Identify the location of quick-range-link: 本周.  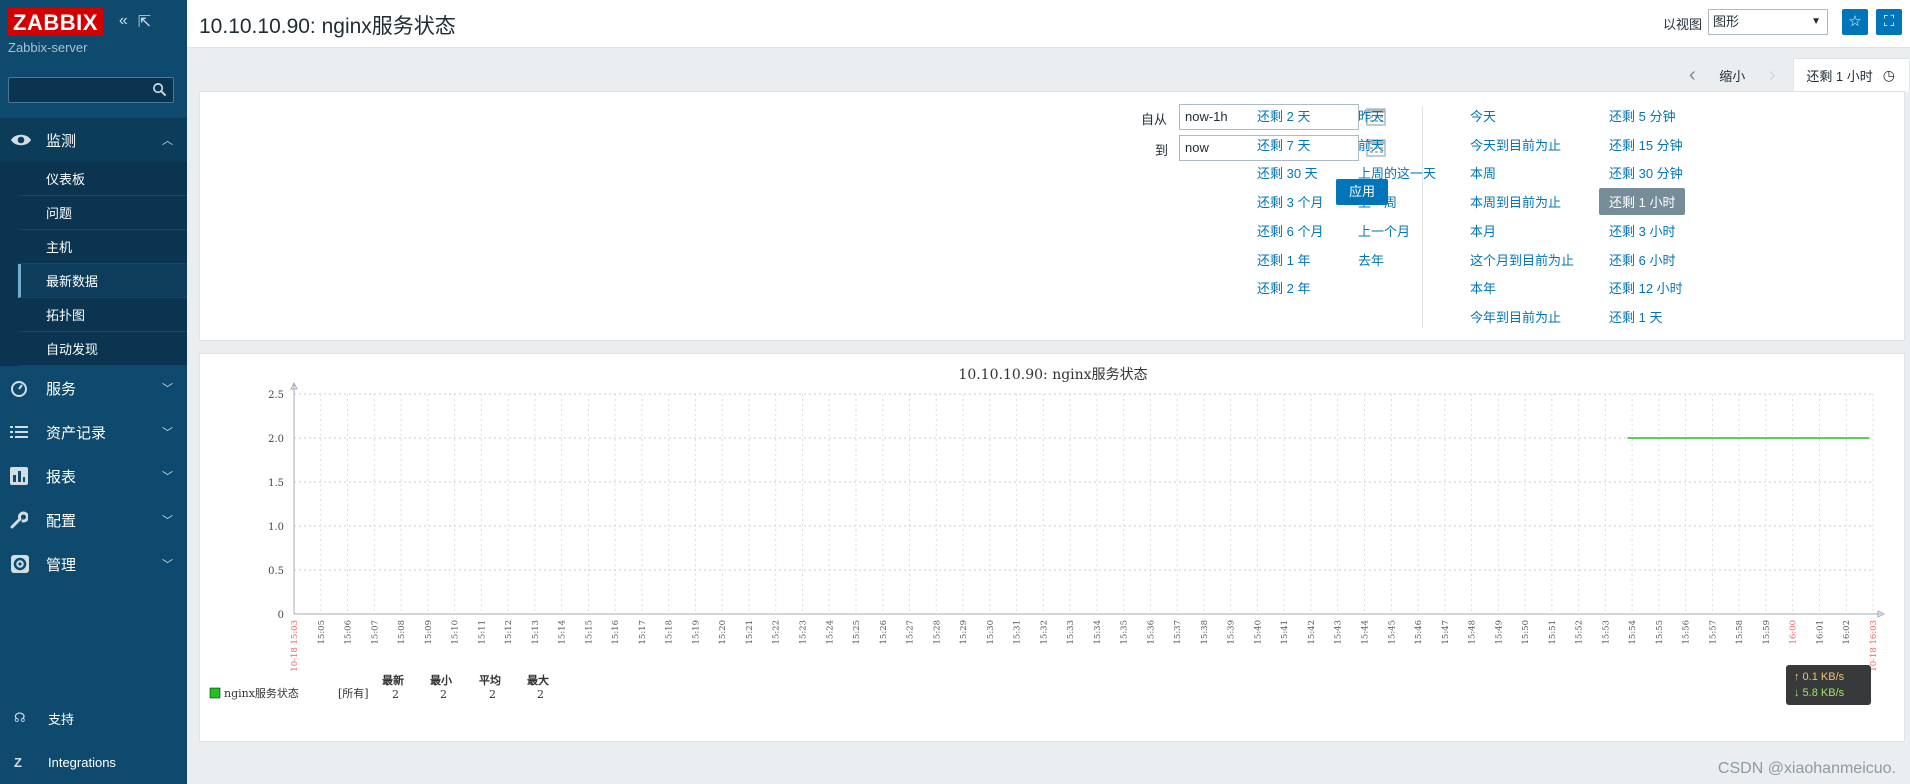
(1483, 172).